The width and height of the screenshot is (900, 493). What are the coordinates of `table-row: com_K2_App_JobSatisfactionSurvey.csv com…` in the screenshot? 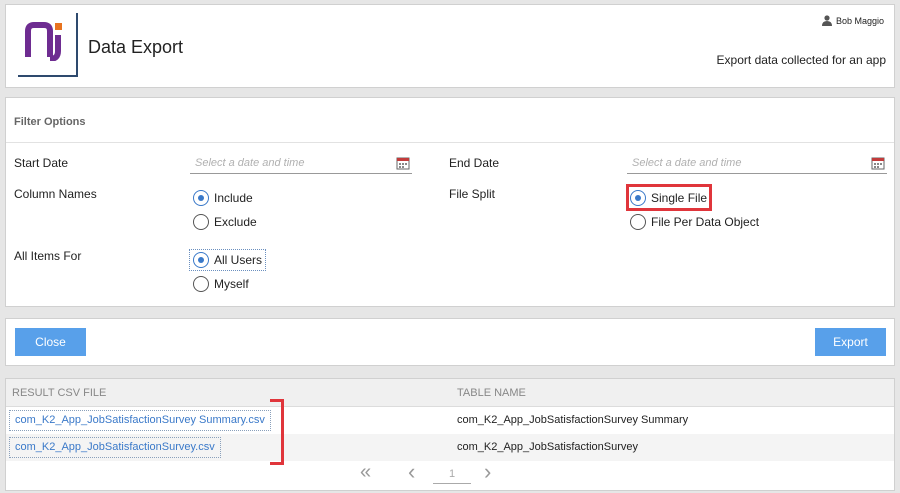 It's located at (450, 447).